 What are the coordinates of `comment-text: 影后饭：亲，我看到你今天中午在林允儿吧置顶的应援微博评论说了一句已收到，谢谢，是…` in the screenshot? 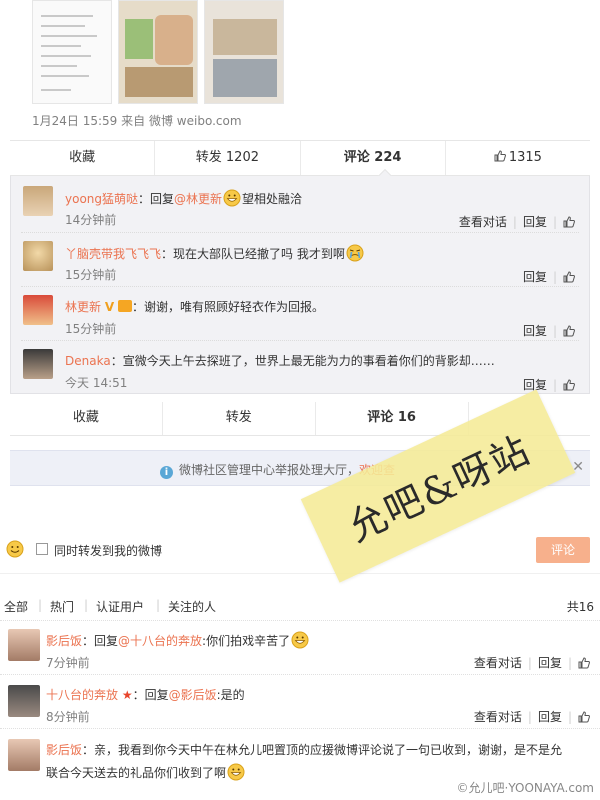 It's located at (321, 749).